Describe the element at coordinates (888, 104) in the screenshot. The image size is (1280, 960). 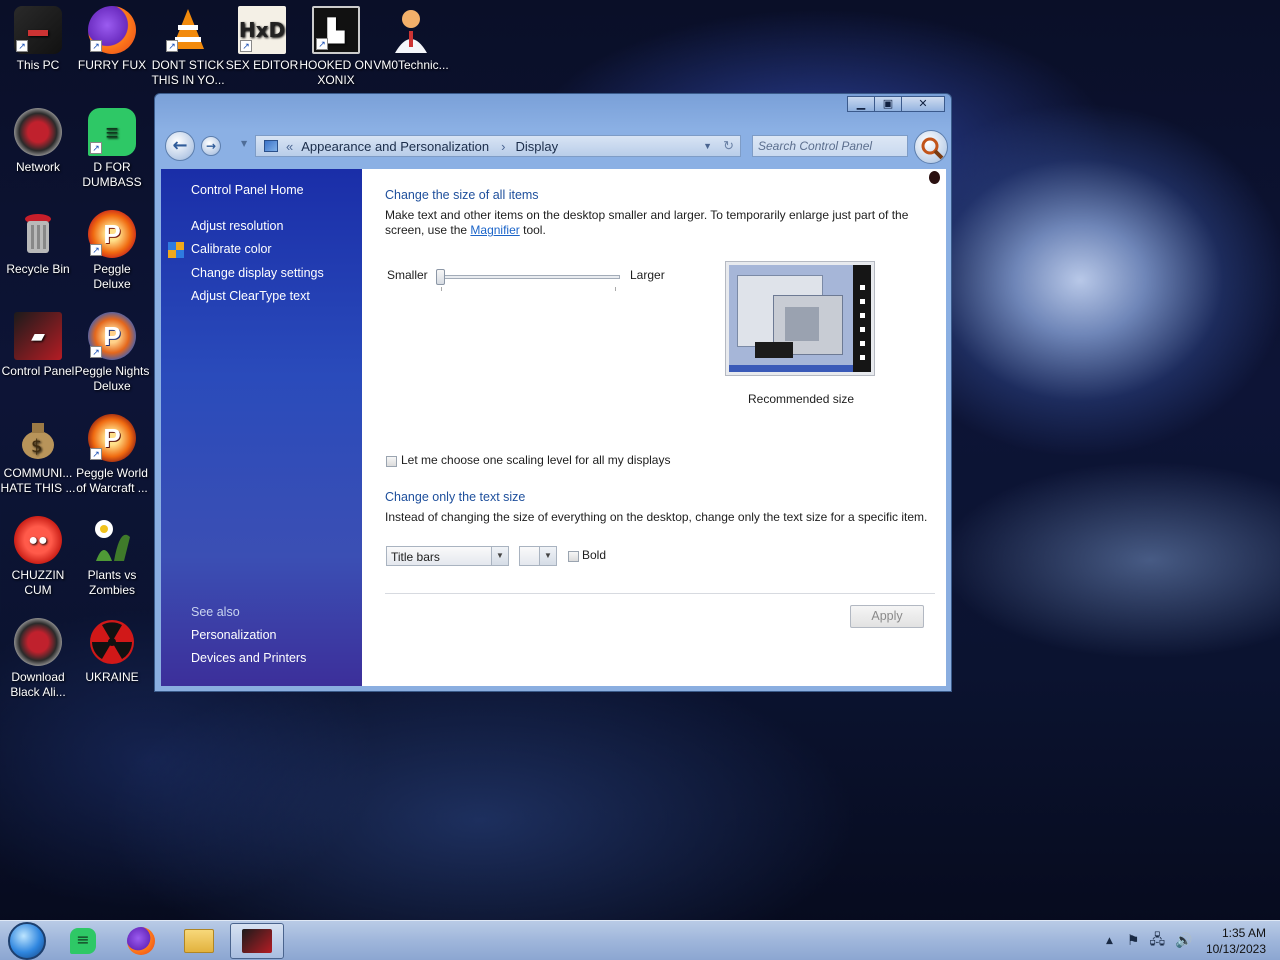
I see `maximize-button: ▣` at that location.